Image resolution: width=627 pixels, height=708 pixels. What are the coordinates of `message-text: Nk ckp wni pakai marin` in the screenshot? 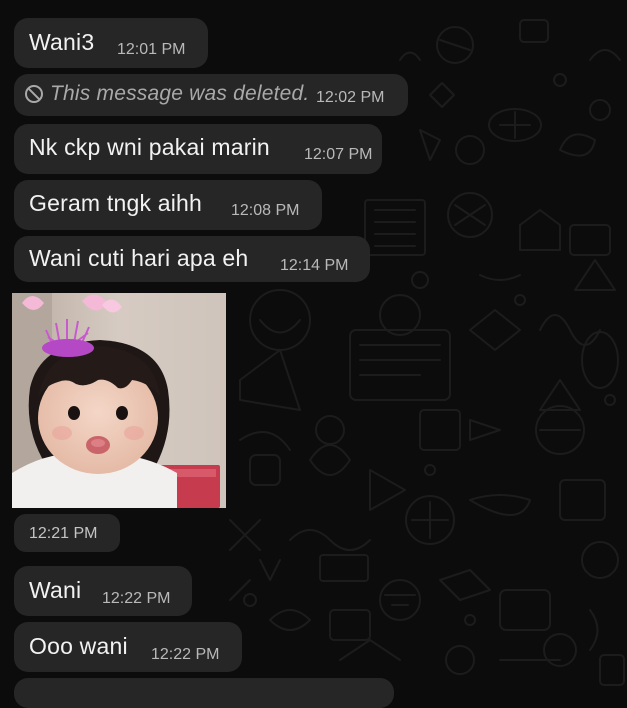 It's located at (149, 147).